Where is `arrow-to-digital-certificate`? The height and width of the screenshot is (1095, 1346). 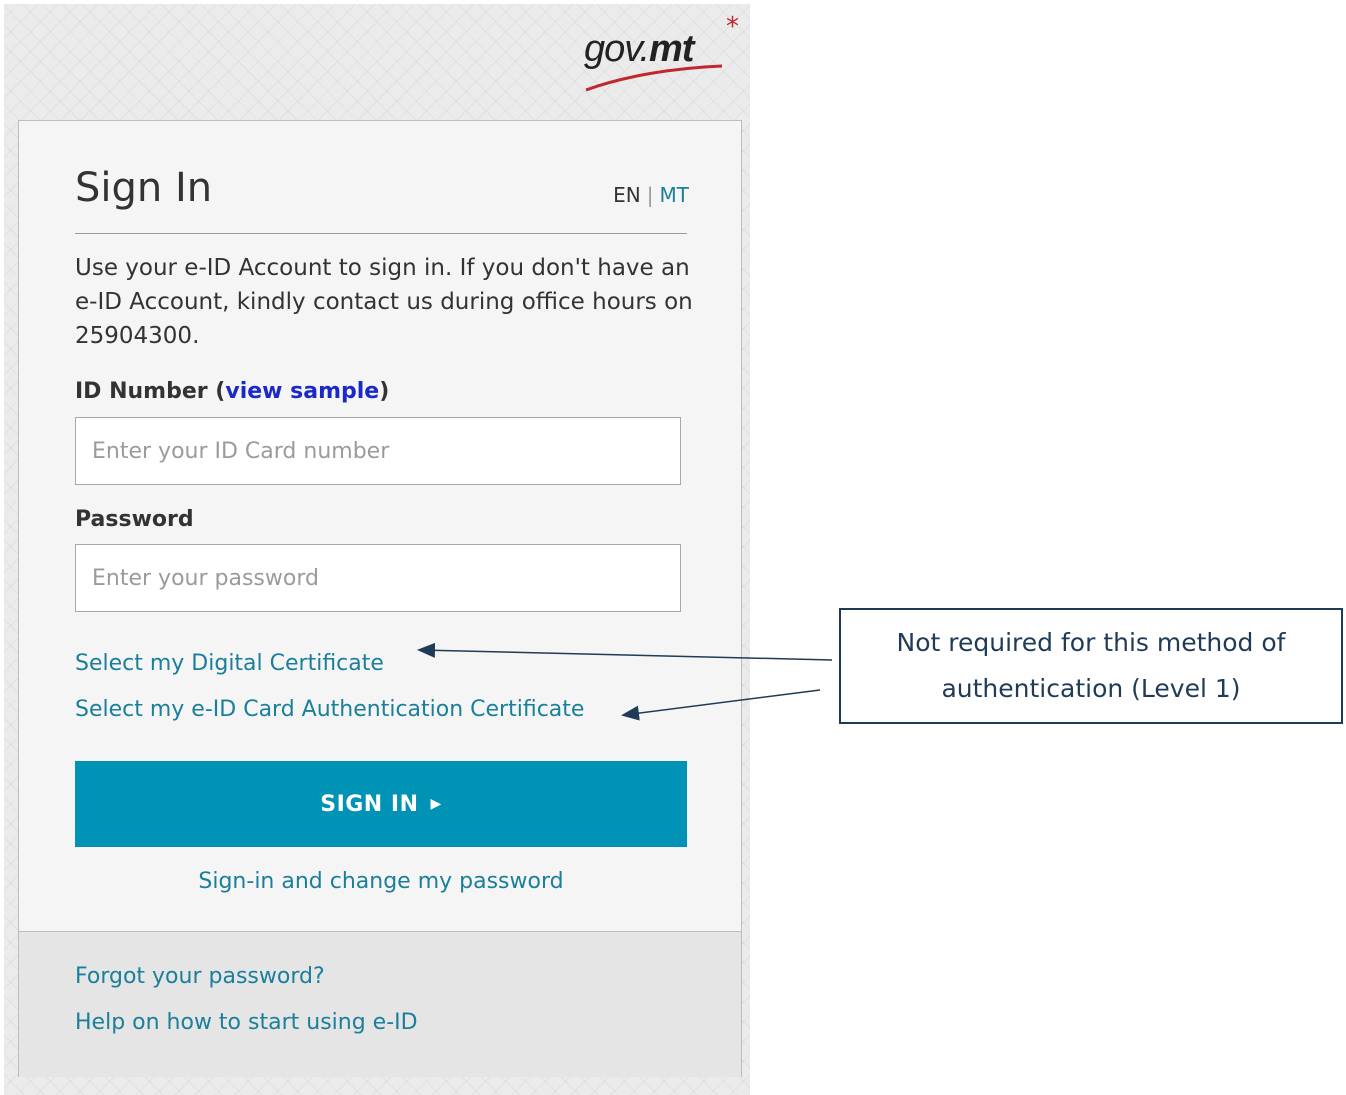 arrow-to-digital-certificate is located at coordinates (625, 651).